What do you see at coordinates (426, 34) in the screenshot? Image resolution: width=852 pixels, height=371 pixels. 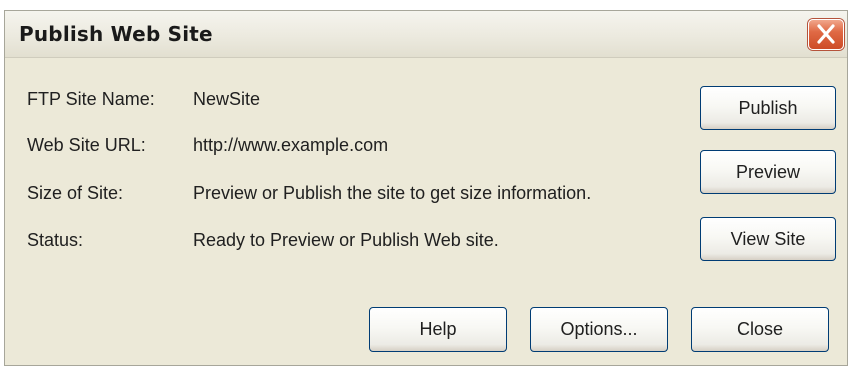 I see `title-bar: Publish Web Site` at bounding box center [426, 34].